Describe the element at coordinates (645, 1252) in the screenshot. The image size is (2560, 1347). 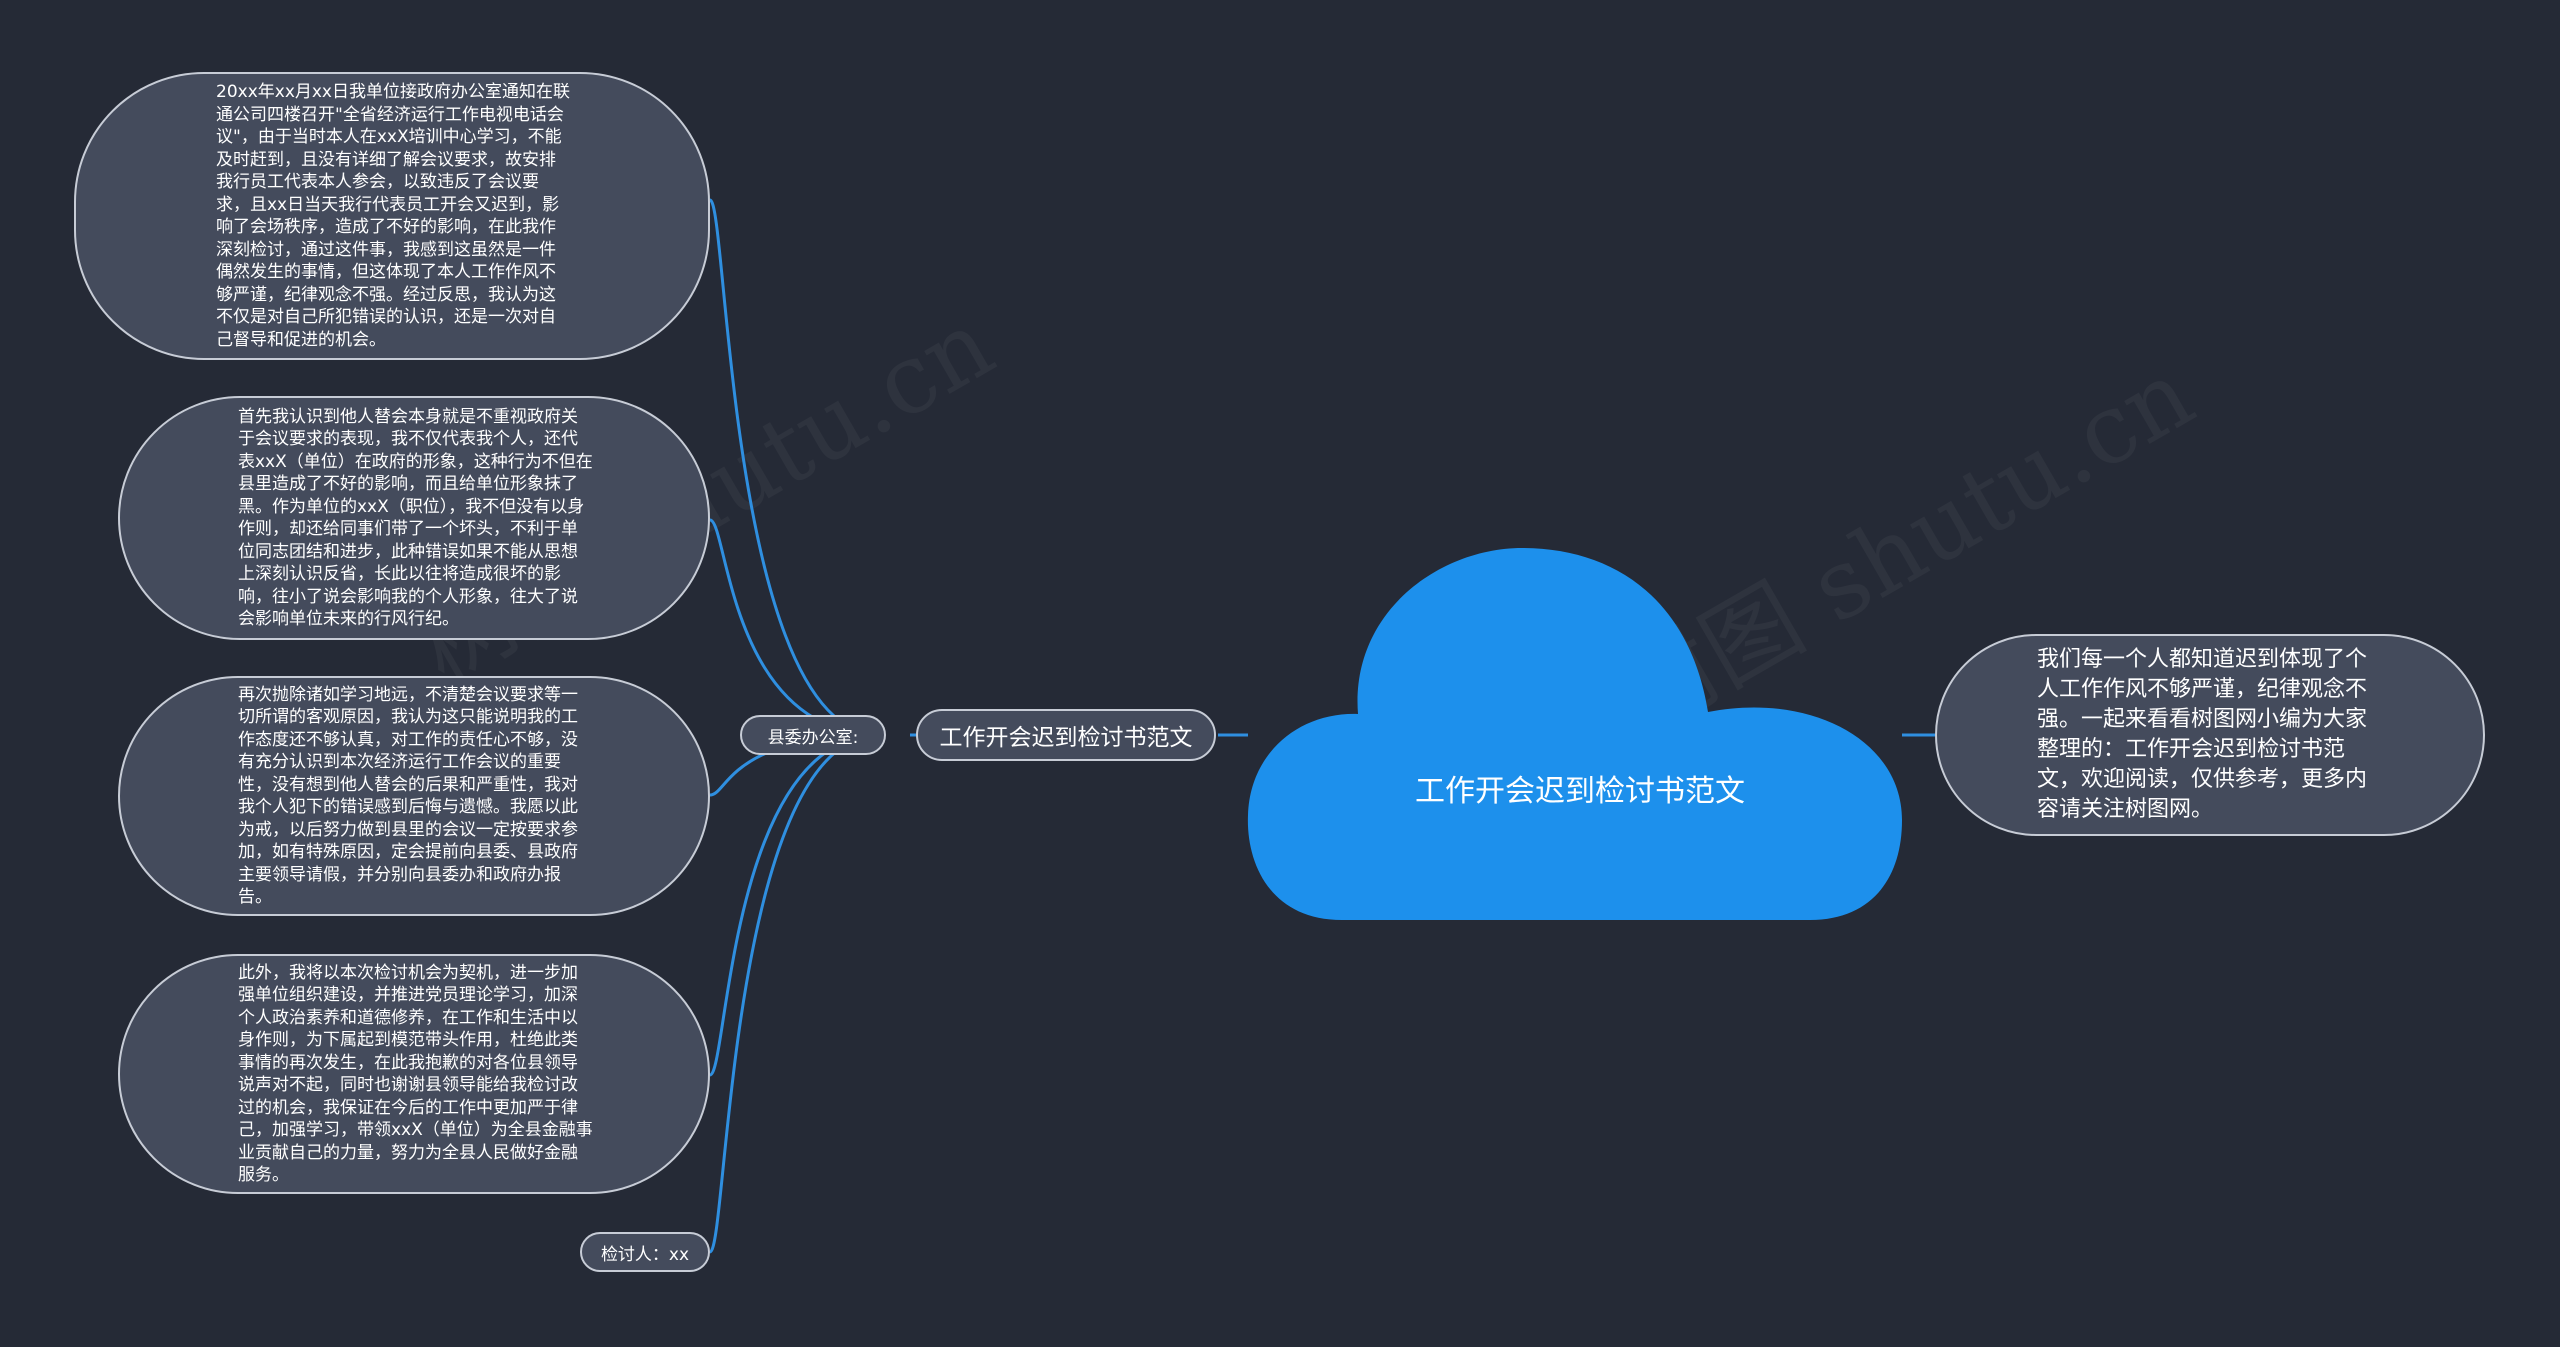
I see `signature-node: 检讨人：xx` at that location.